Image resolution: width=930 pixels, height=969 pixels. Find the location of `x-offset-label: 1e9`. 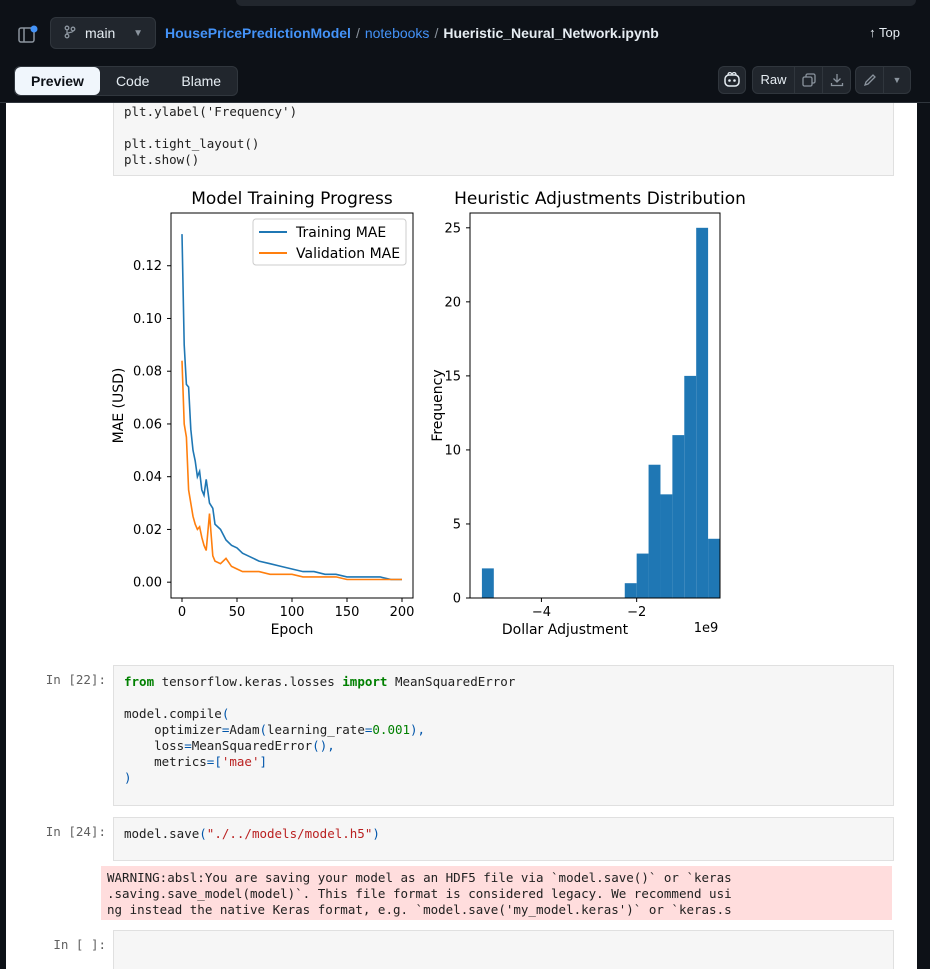

x-offset-label: 1e9 is located at coordinates (706, 628).